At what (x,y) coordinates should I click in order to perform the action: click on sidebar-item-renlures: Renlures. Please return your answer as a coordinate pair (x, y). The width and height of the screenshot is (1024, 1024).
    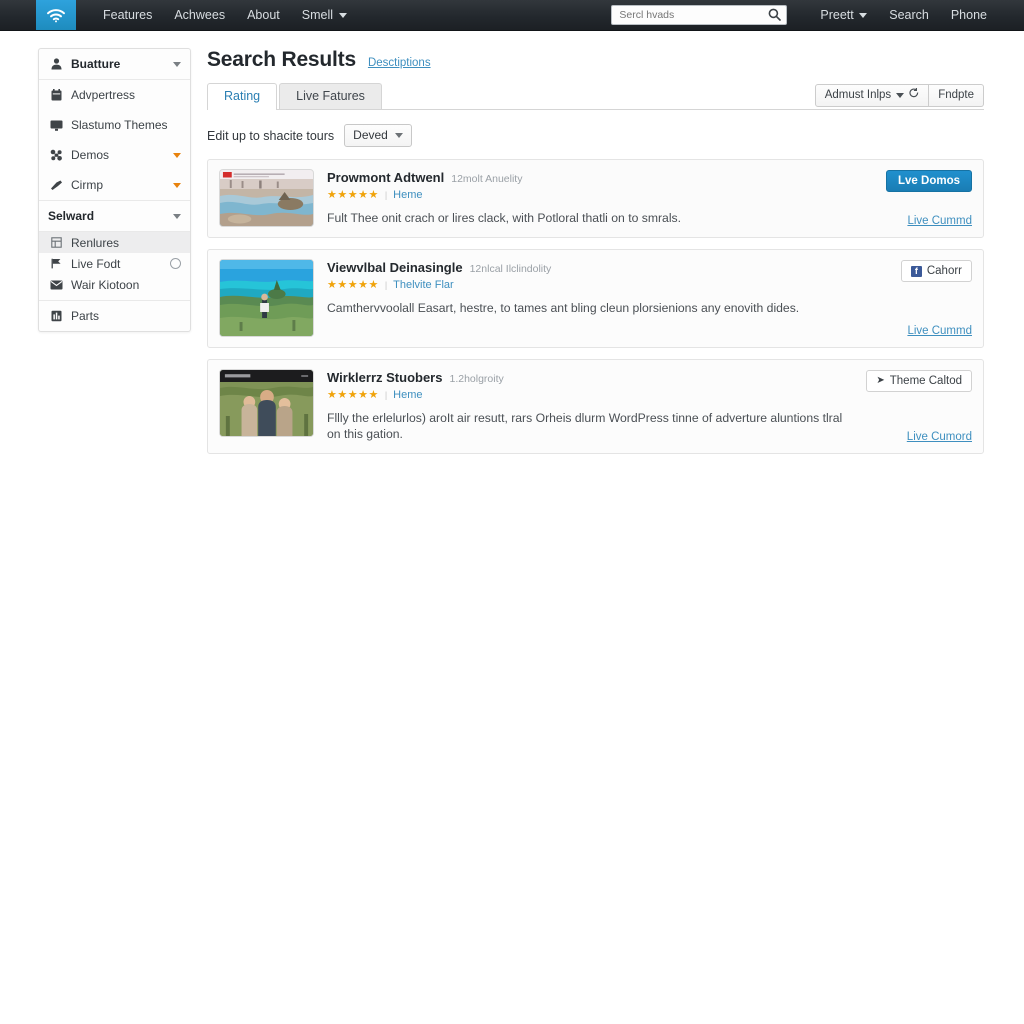
    Looking at the image, I should click on (114, 242).